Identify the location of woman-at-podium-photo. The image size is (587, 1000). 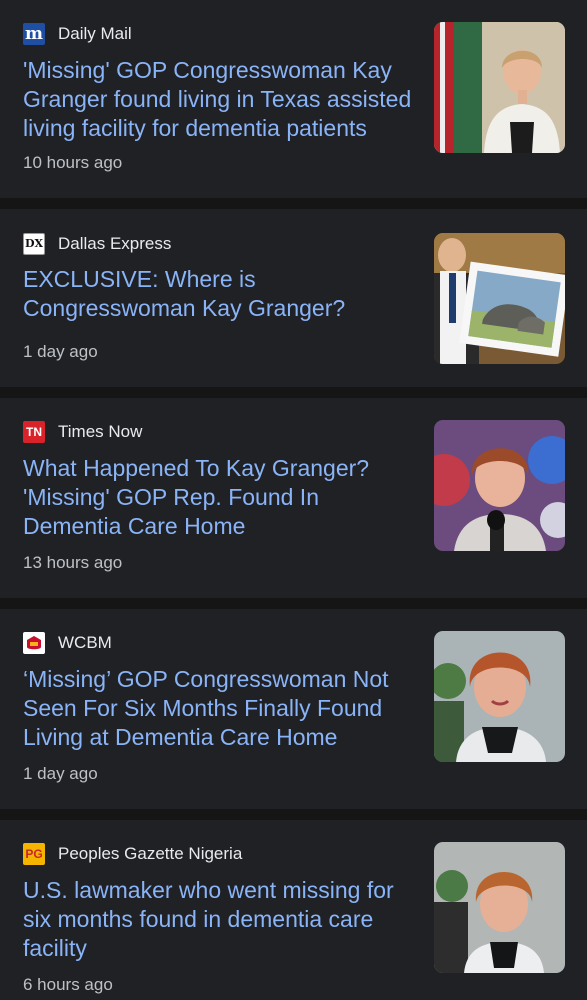
(499, 87).